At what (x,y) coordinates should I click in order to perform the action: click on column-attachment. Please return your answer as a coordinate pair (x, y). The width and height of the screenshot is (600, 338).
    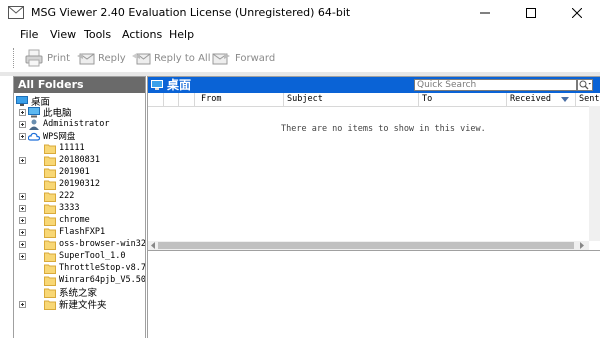
    Looking at the image, I should click on (186, 99).